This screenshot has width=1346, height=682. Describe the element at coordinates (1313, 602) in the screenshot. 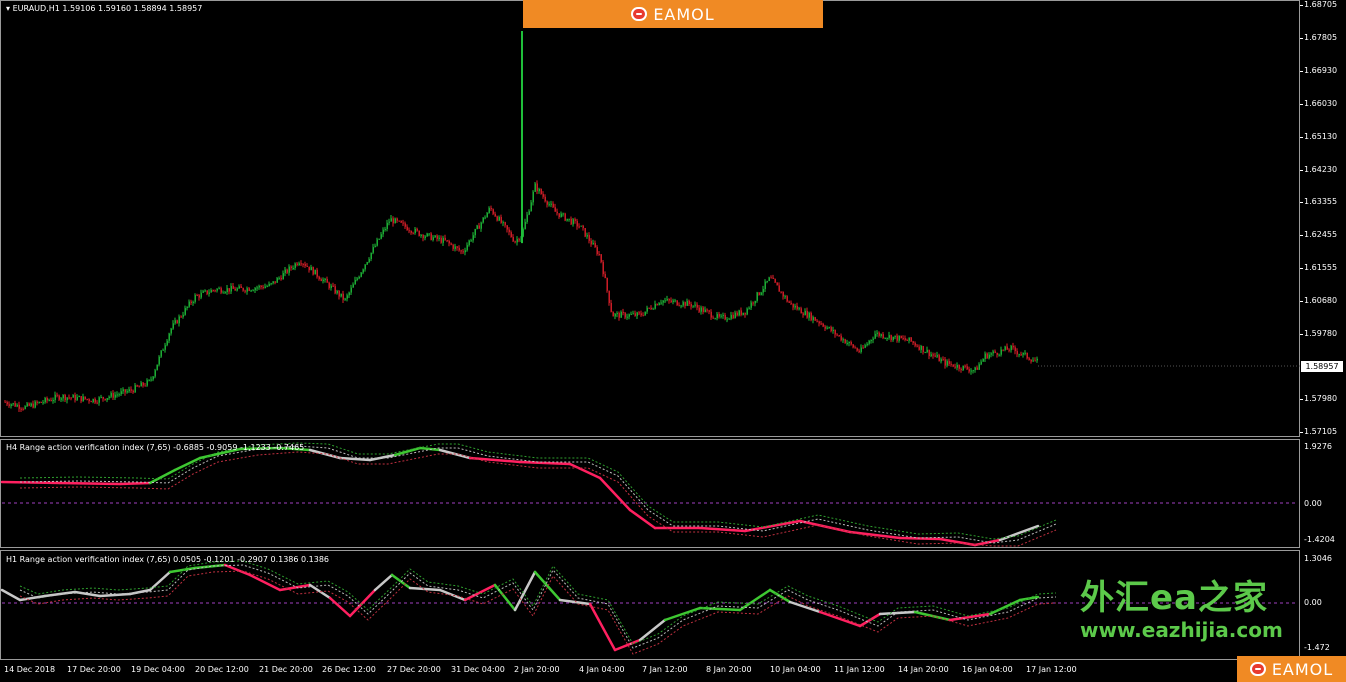

I see `h1-scale-zero: 0.00` at that location.